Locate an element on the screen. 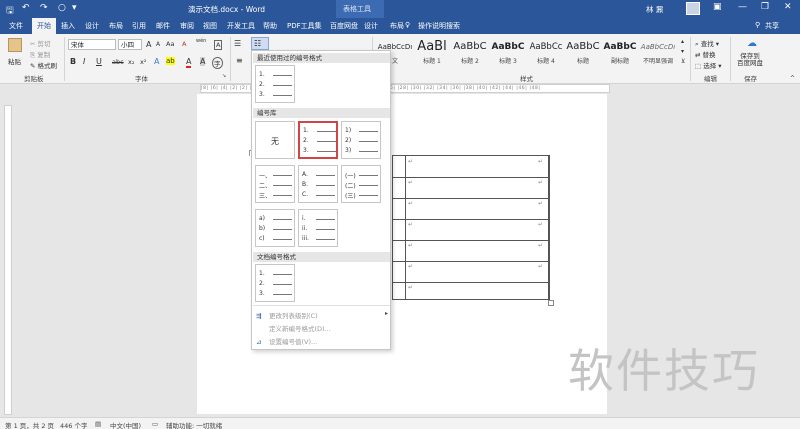 The height and width of the screenshot is (429, 800). recent-format-decimal: 1. 2. 3. is located at coordinates (275, 84).